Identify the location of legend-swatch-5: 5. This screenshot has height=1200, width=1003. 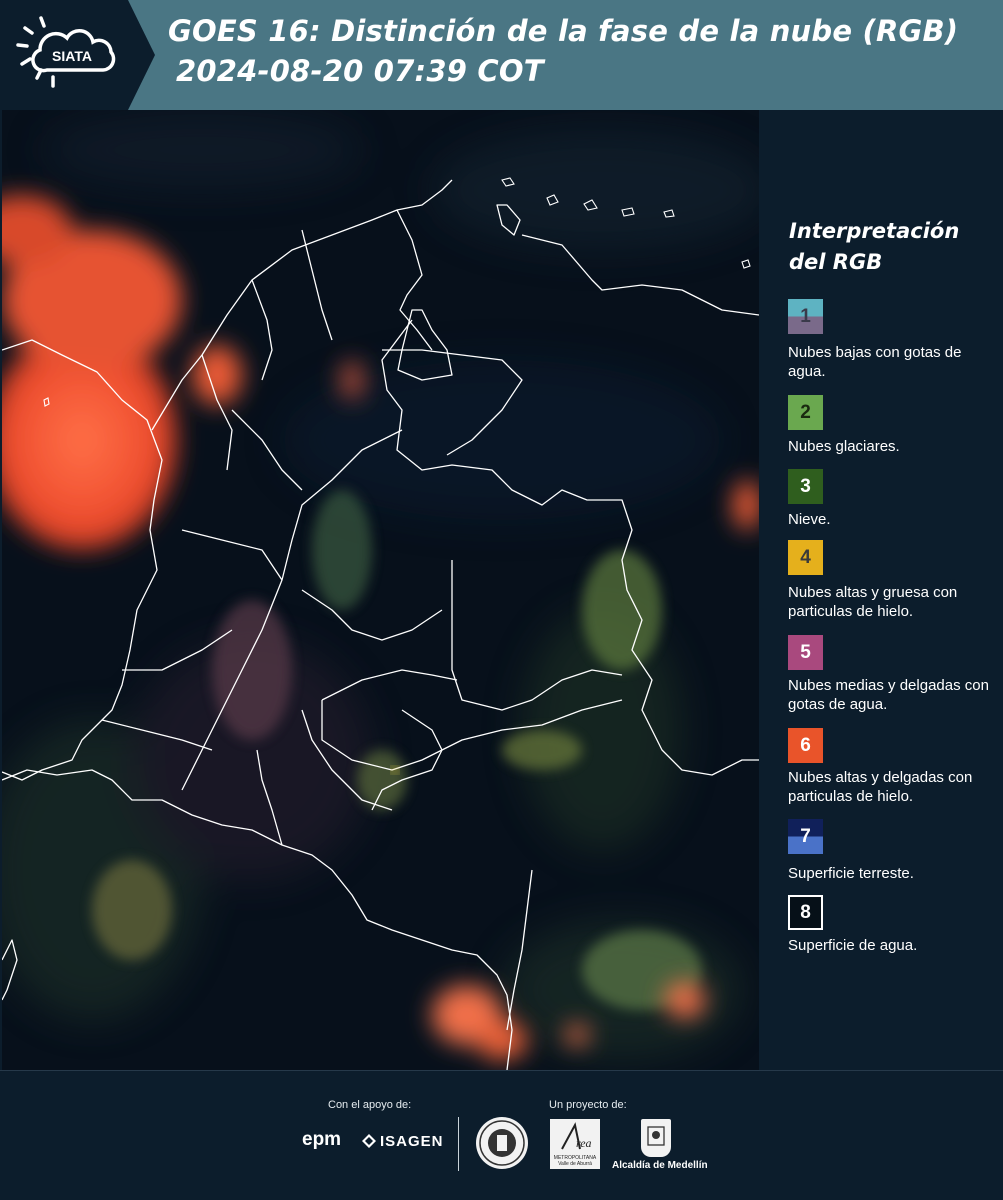
(805, 652).